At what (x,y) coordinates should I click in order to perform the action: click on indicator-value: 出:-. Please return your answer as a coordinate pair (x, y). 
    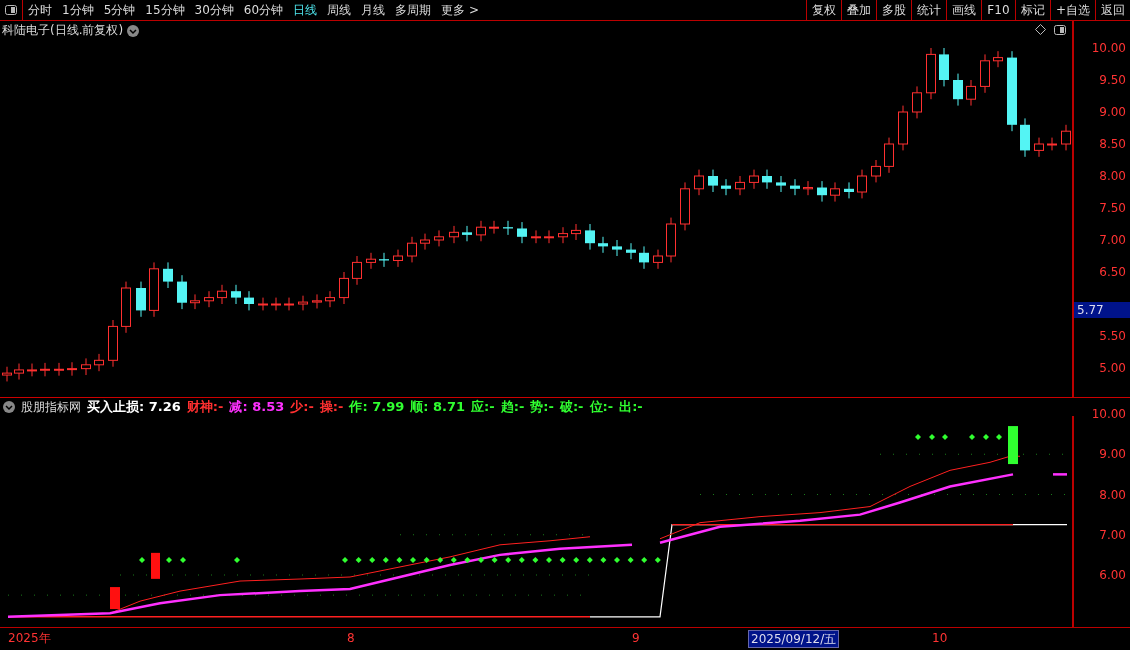
    Looking at the image, I should click on (631, 407).